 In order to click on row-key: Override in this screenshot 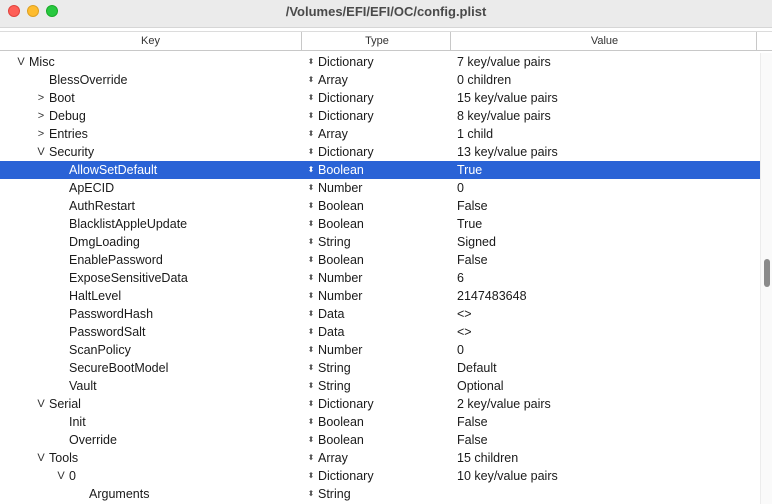, I will do `click(93, 440)`.